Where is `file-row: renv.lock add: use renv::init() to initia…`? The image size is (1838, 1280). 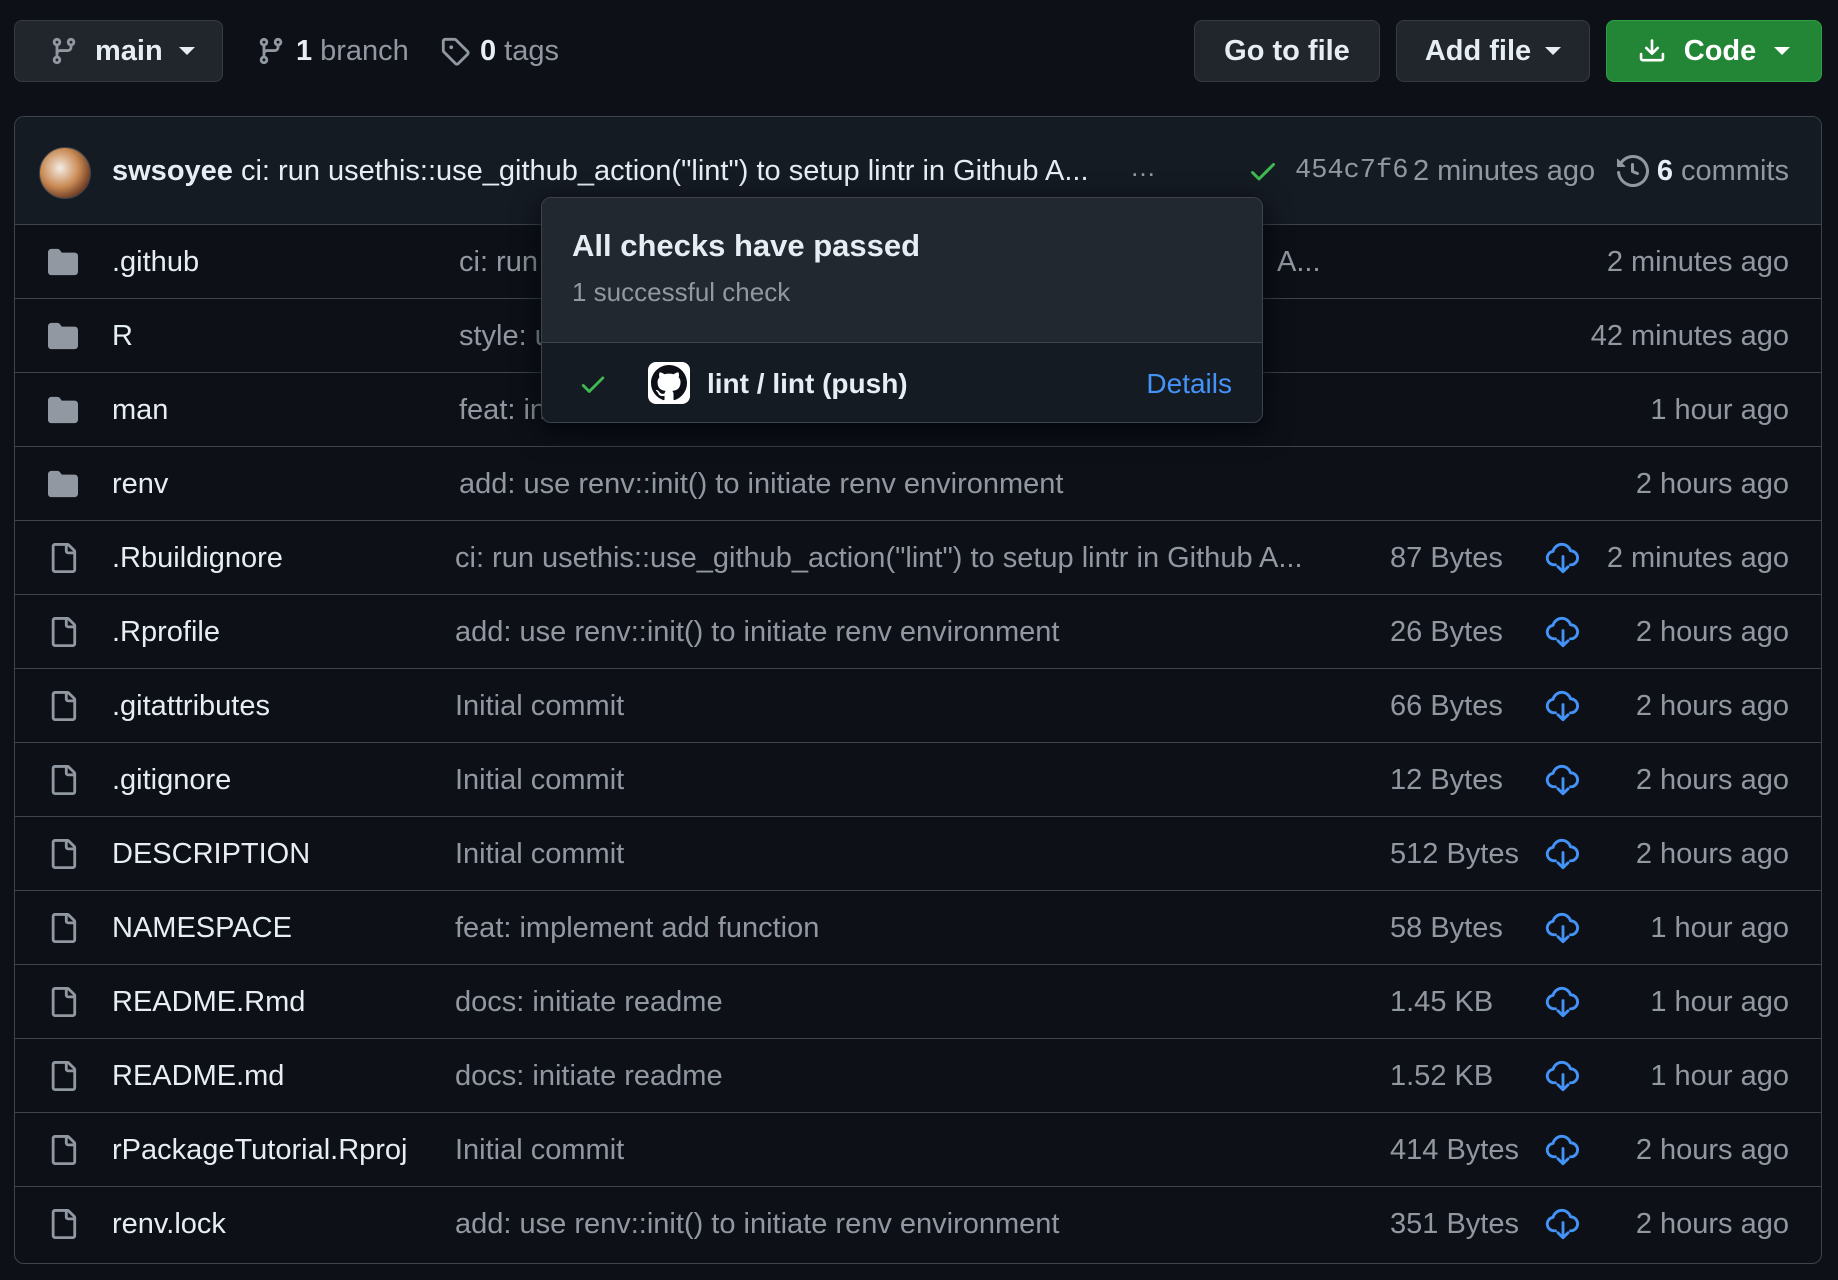 file-row: renv.lock add: use renv::init() to initia… is located at coordinates (918, 1224).